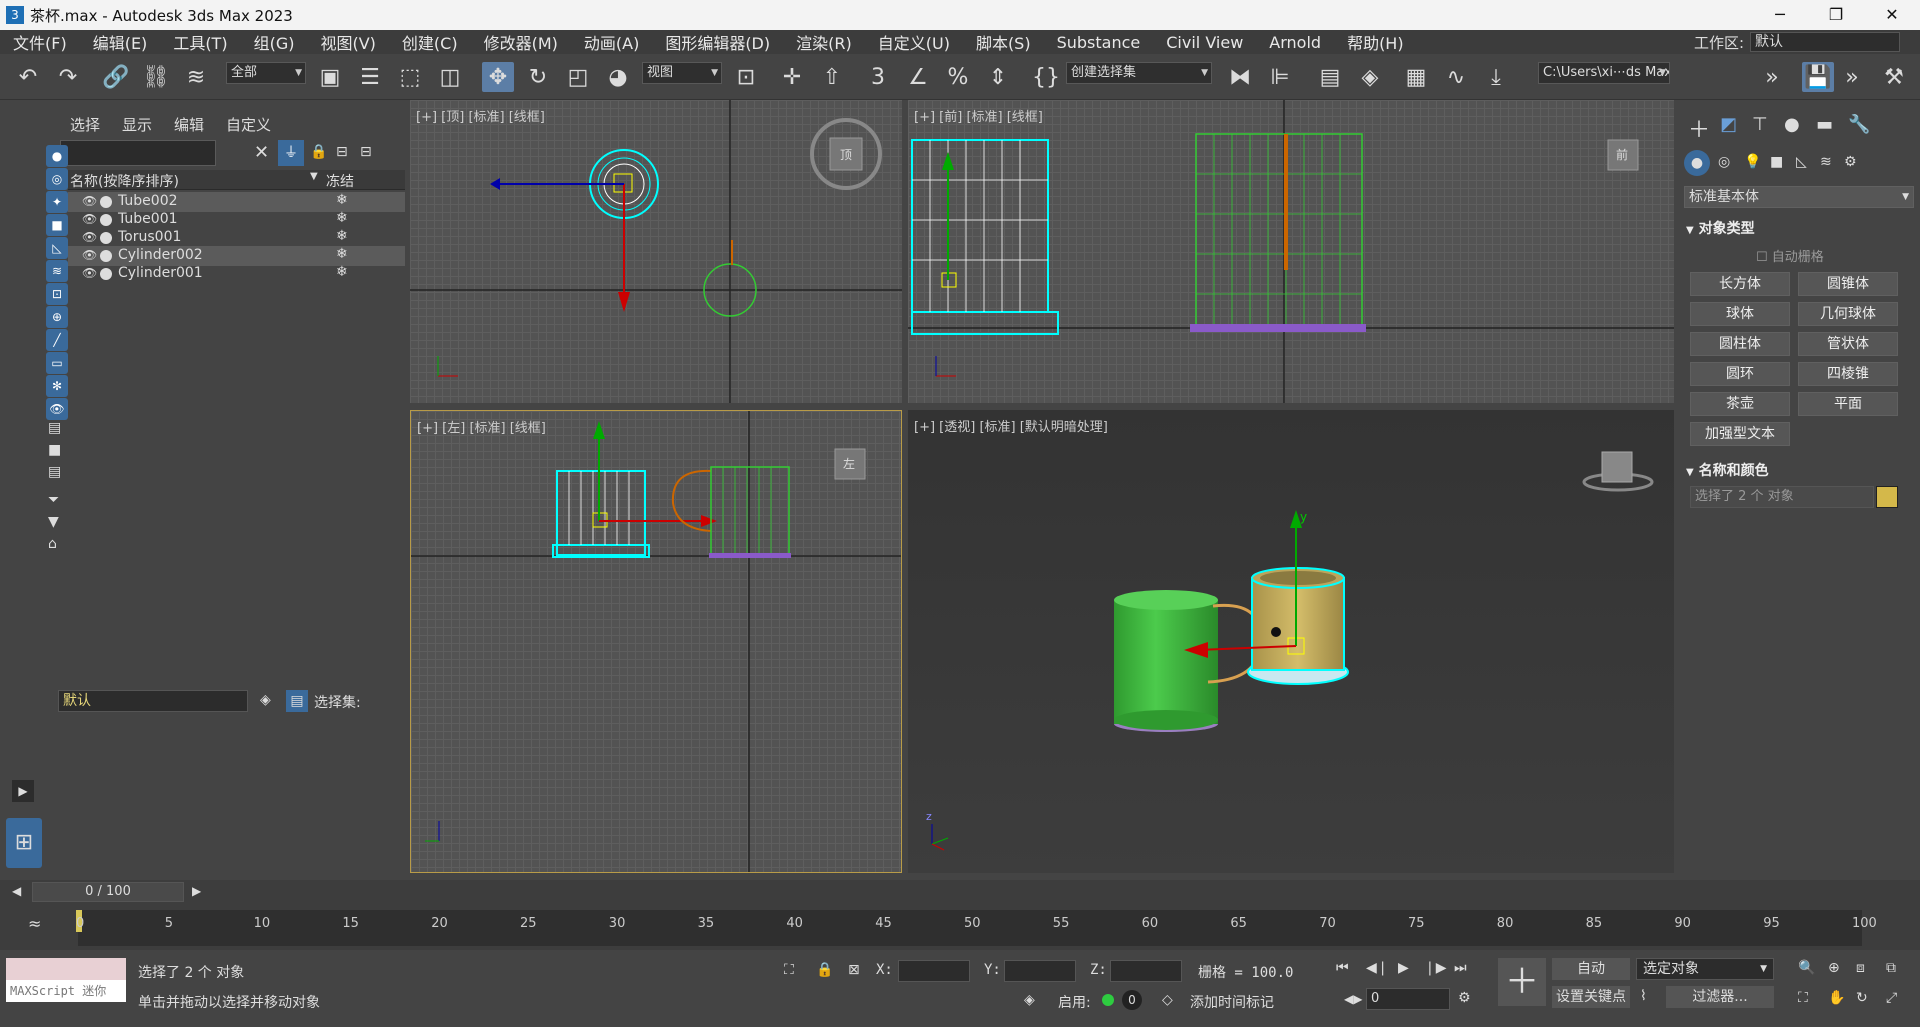 Image resolution: width=1920 pixels, height=1027 pixels. What do you see at coordinates (1342, 968) in the screenshot?
I see `goto-start-icon: ⏮` at bounding box center [1342, 968].